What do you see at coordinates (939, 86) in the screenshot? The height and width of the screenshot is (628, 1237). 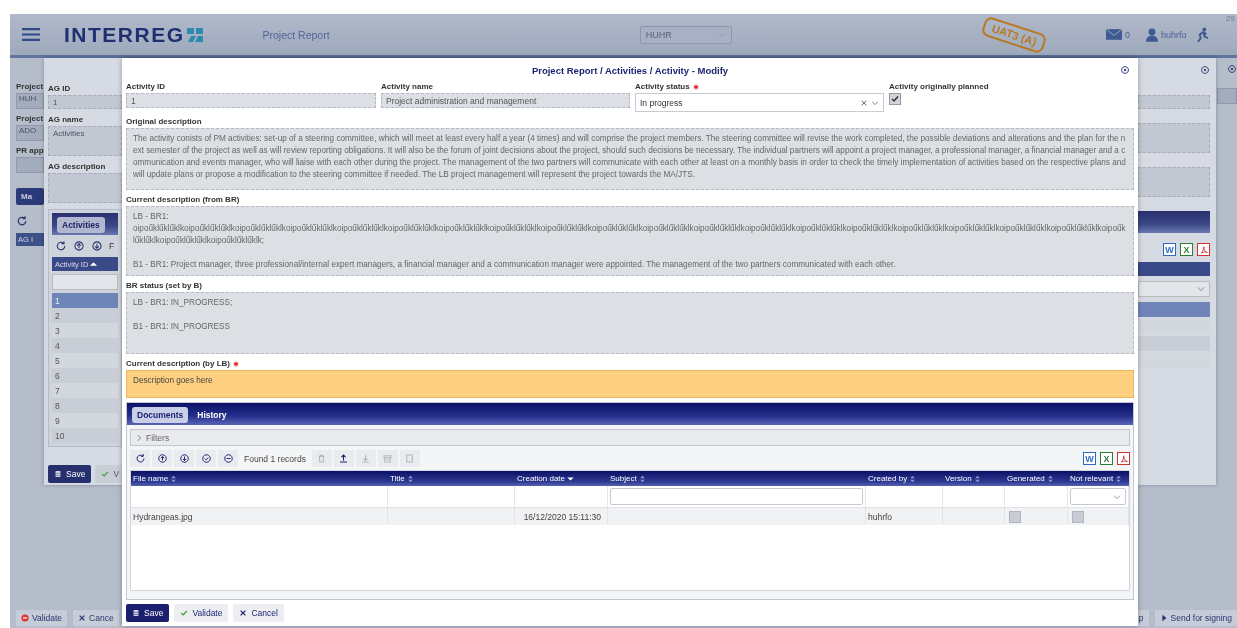 I see `field-label: Activity originally planned` at bounding box center [939, 86].